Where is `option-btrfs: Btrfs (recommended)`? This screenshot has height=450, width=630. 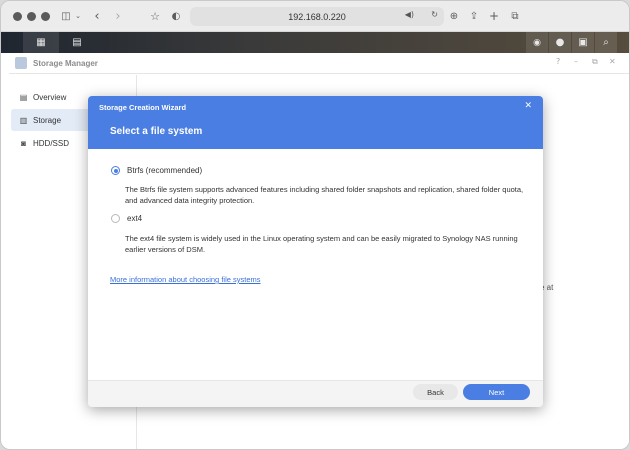
option-btrfs: Btrfs (recommended) is located at coordinates (156, 170).